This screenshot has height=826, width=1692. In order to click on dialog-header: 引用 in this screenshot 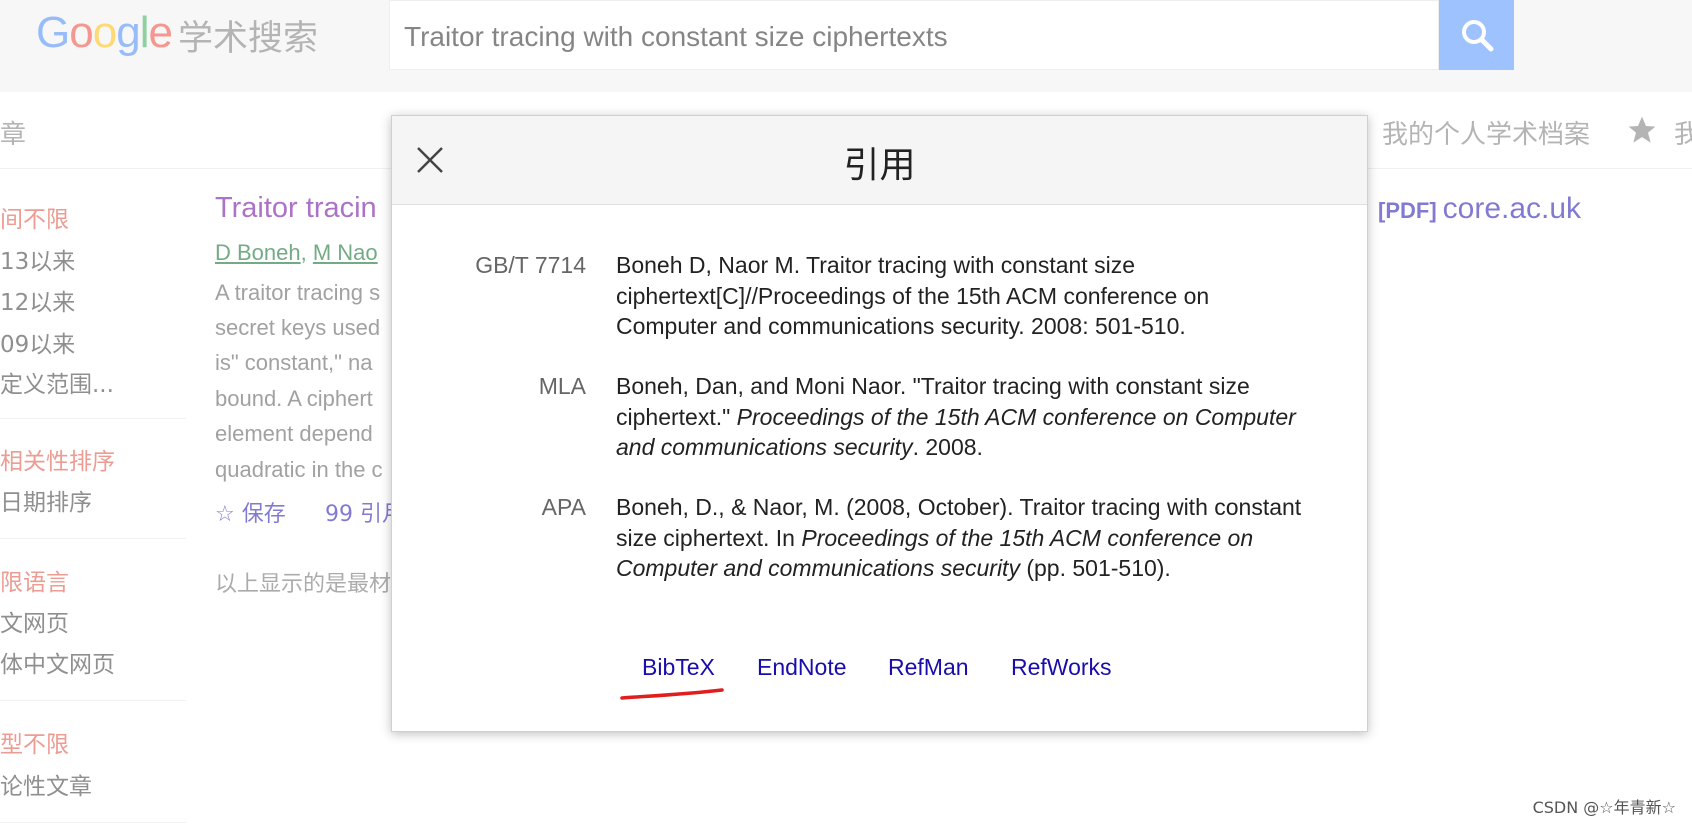, I will do `click(879, 160)`.